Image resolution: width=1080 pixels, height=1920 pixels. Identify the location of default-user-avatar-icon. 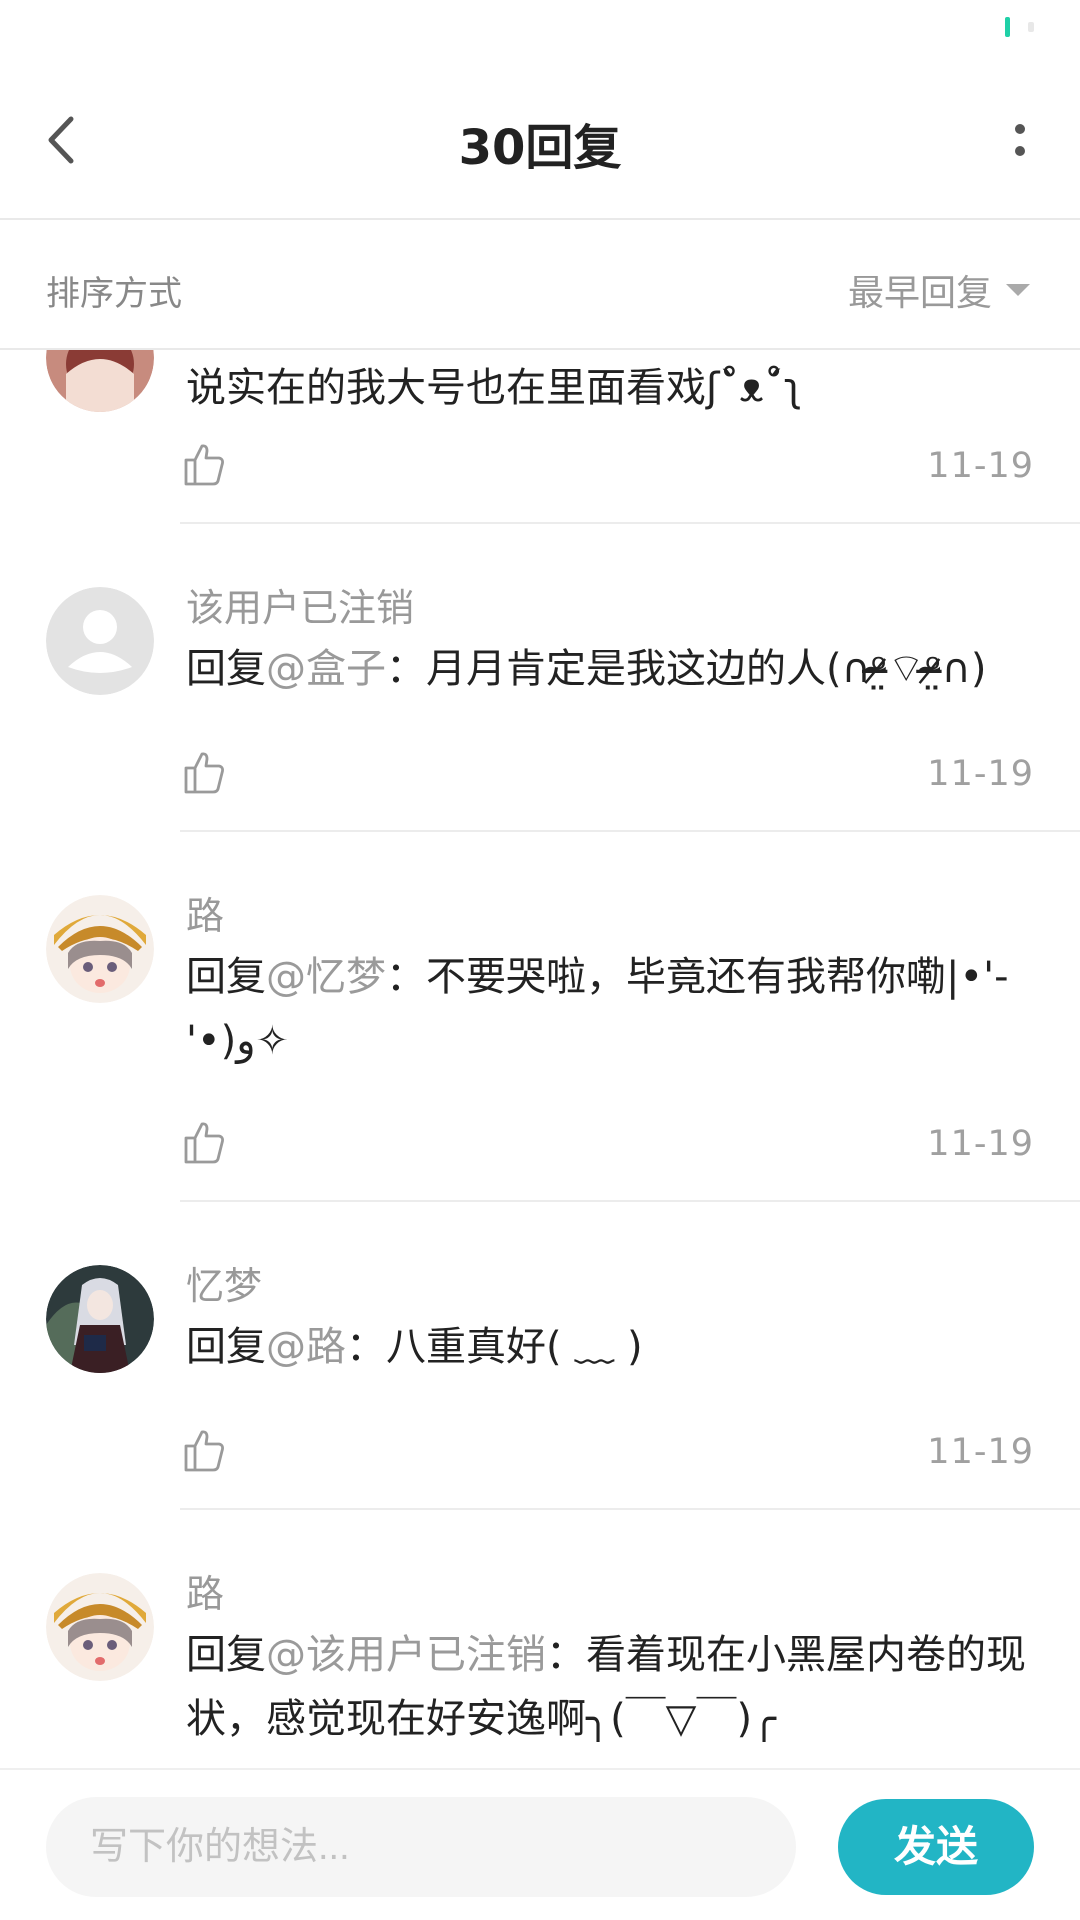
(100, 641).